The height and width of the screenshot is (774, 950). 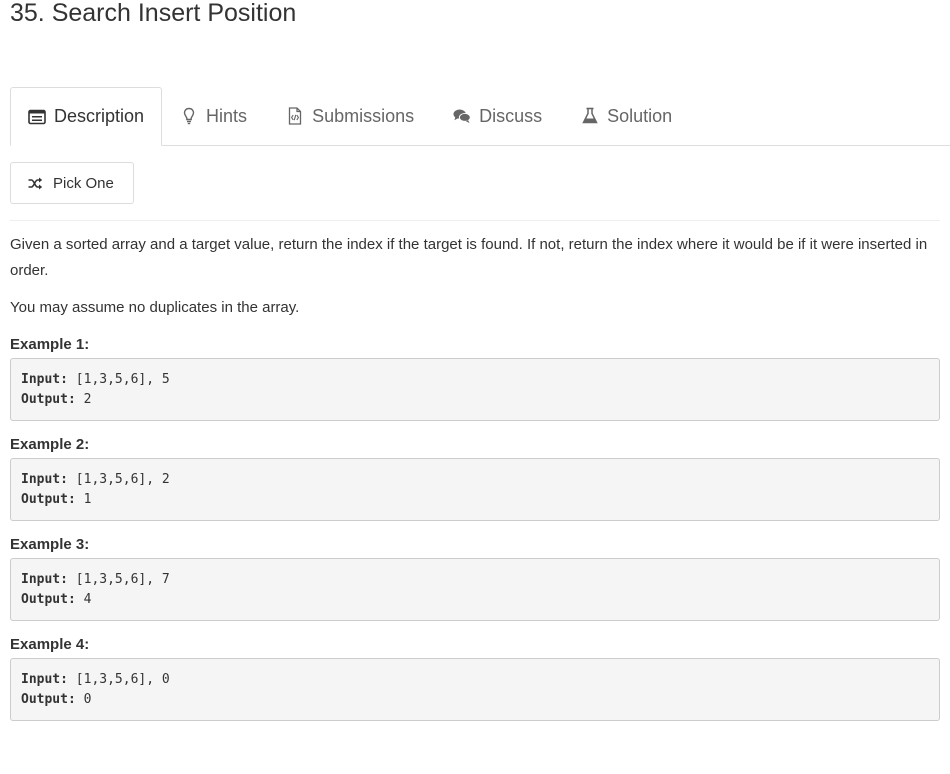 I want to click on tab-discuss: Discuss, so click(x=499, y=116).